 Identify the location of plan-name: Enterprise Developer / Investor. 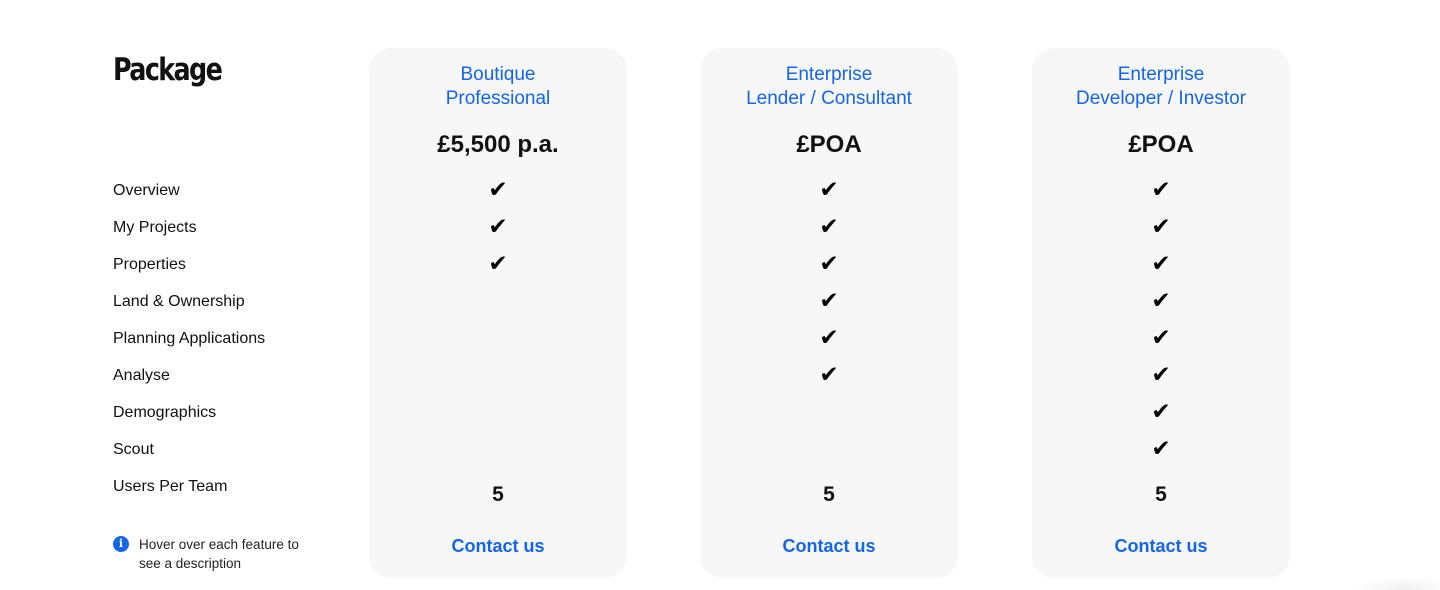
(1161, 87).